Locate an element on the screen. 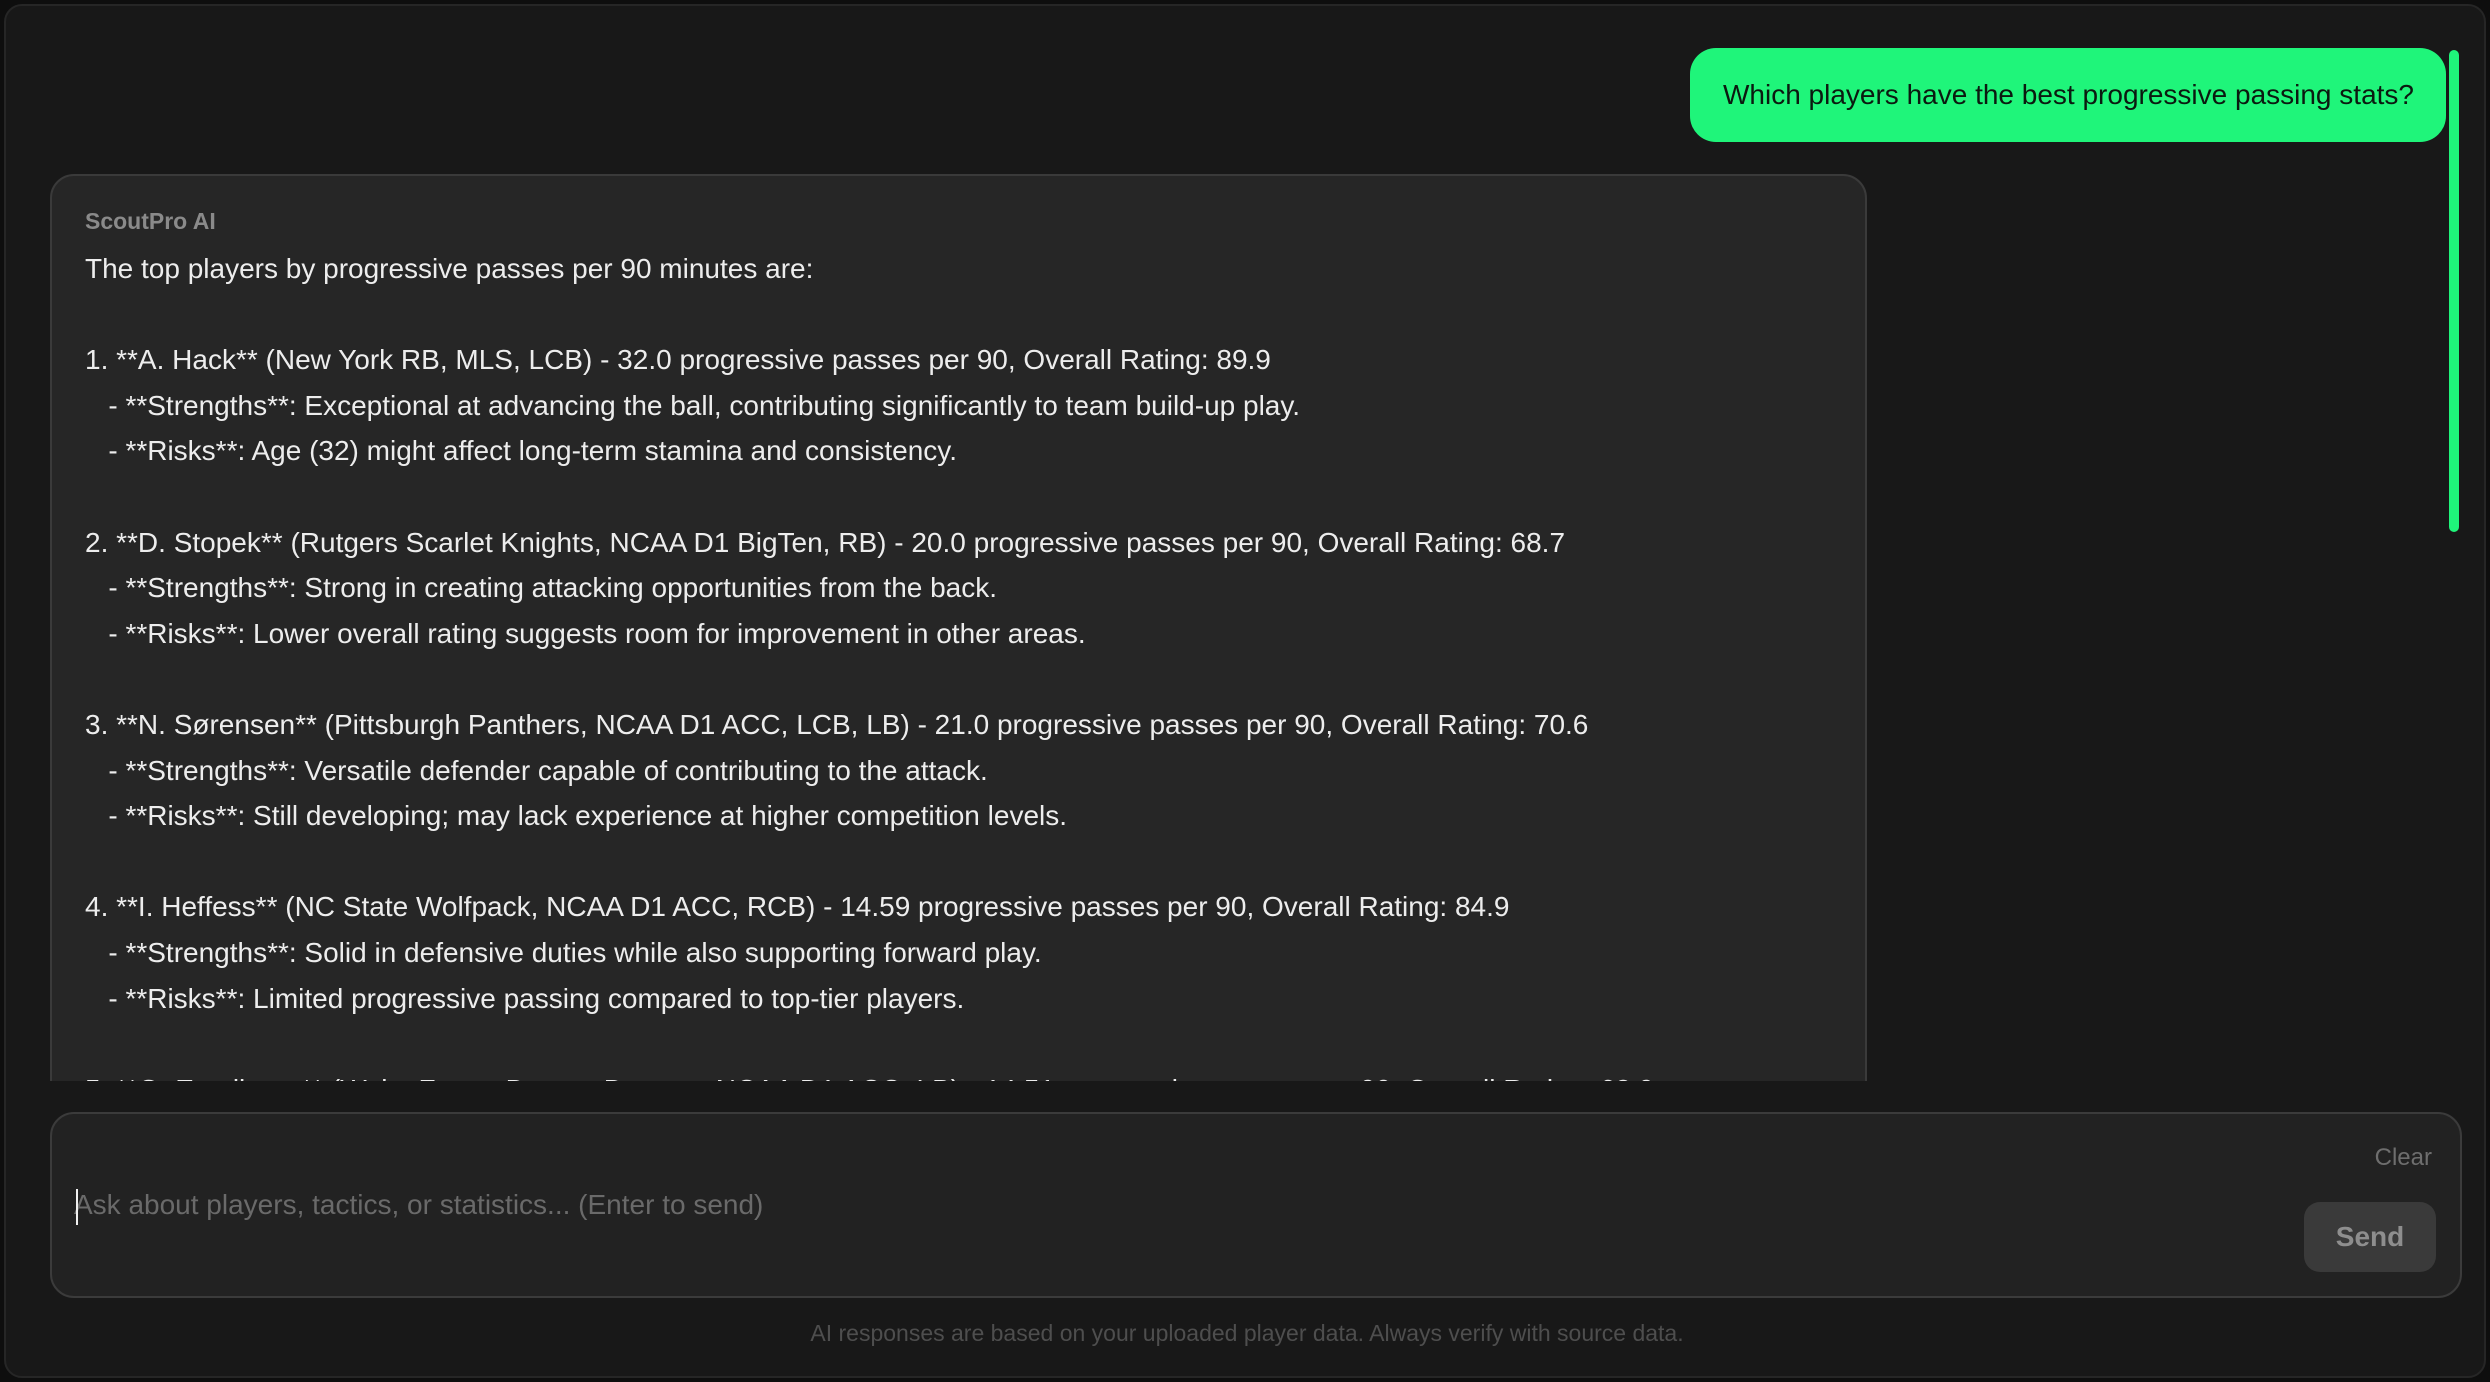  send-button: Send is located at coordinates (2370, 1237).